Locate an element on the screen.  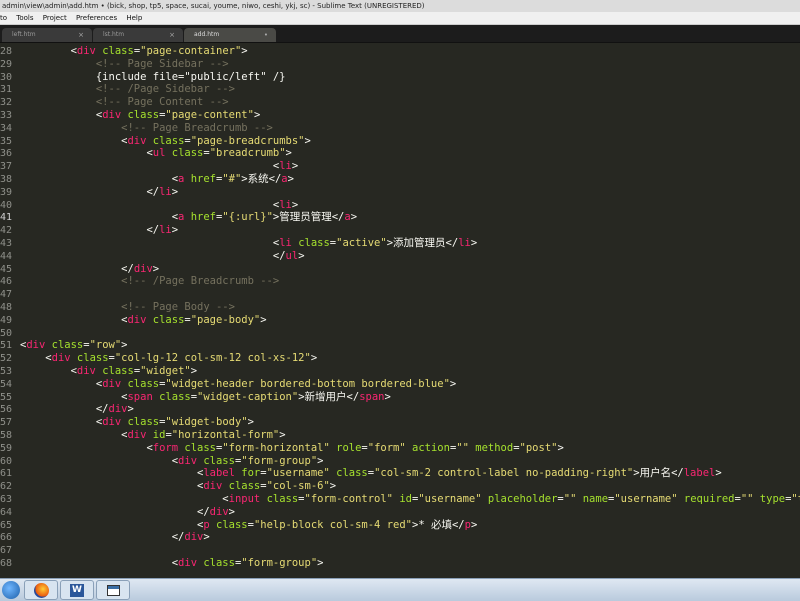
taskbar-app-firefox is located at coordinates (41, 590).